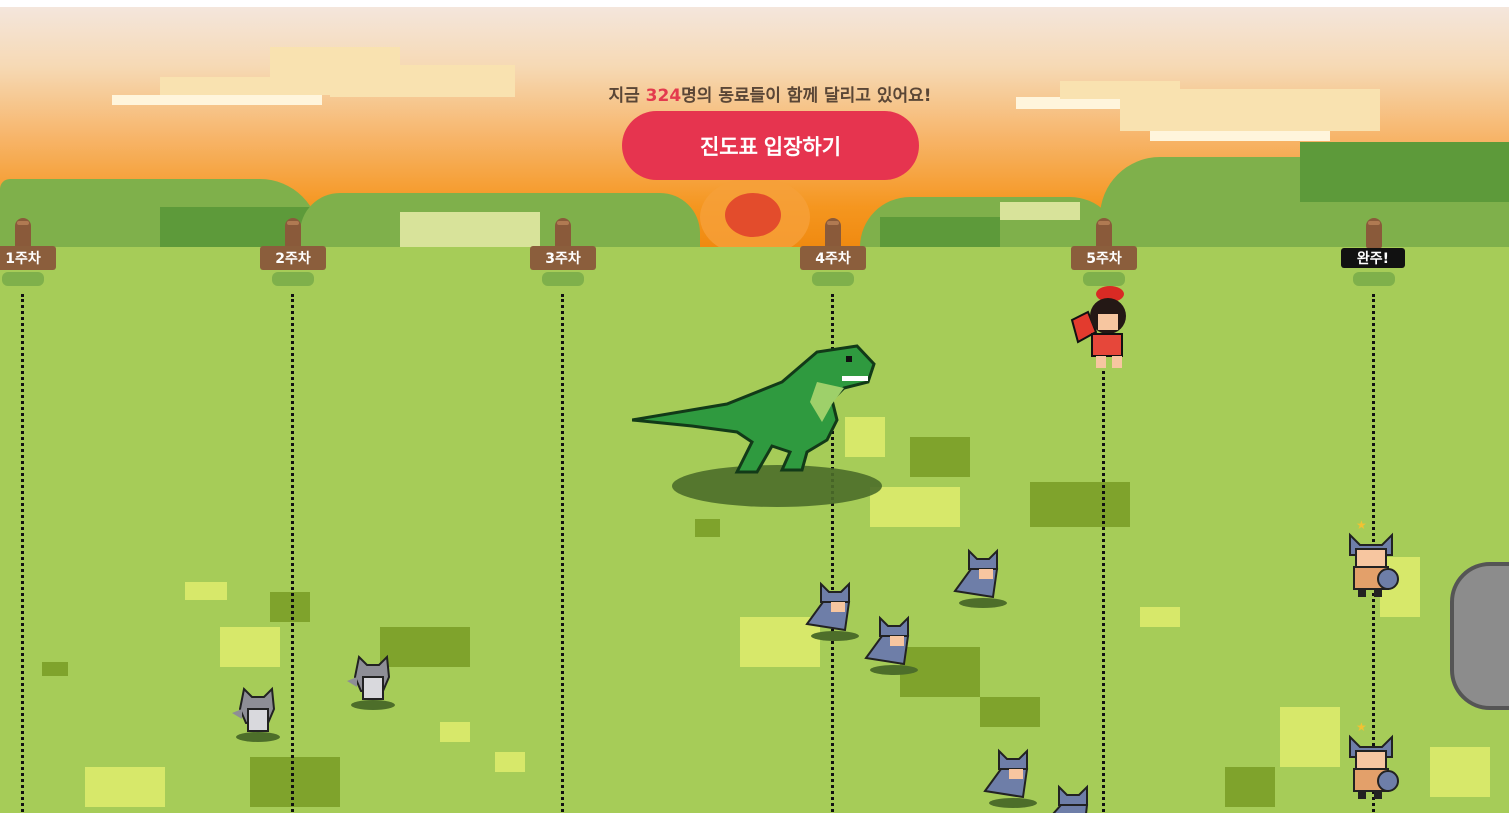 The width and height of the screenshot is (1509, 813). What do you see at coordinates (1479, 636) in the screenshot?
I see `stone-boulder` at bounding box center [1479, 636].